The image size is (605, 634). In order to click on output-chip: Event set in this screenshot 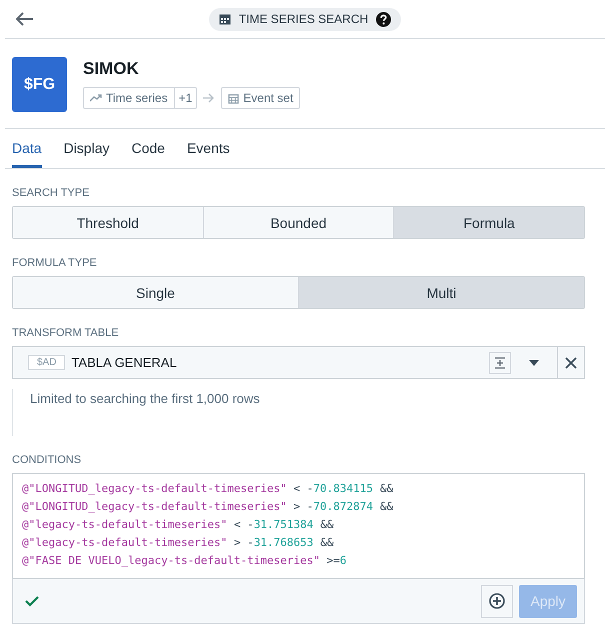, I will do `click(260, 98)`.